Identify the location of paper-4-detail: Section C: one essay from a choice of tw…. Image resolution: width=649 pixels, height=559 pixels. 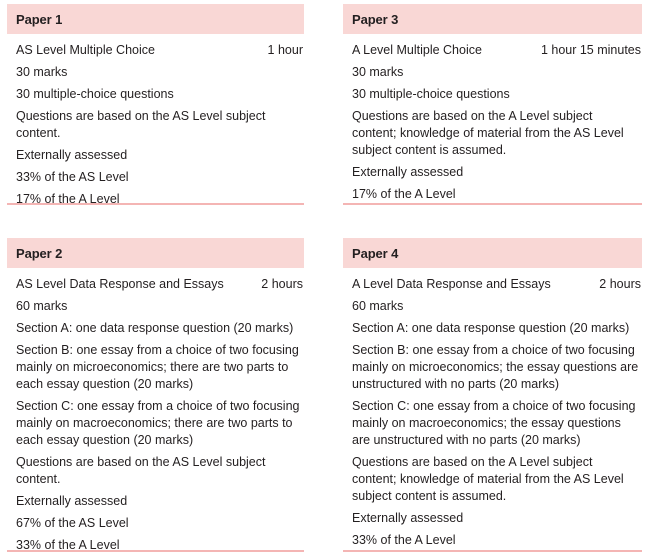
(494, 423).